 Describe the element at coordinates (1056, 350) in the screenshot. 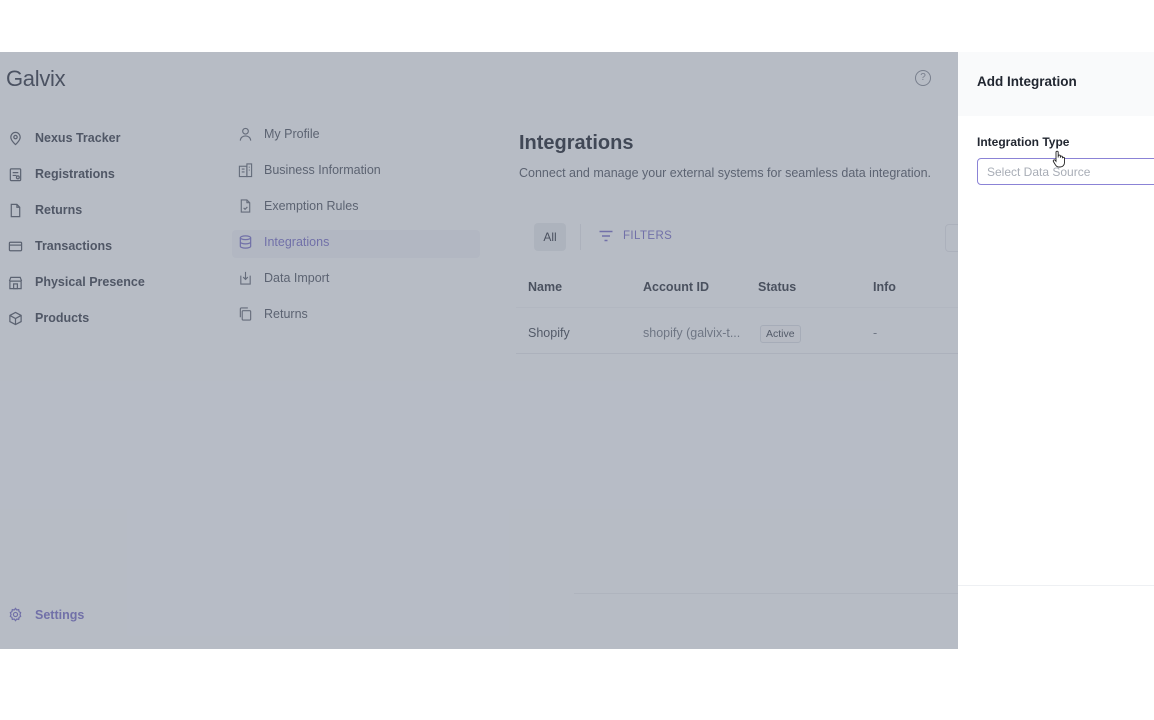

I see `add-integration-panel: Add Integration Integration Type` at that location.